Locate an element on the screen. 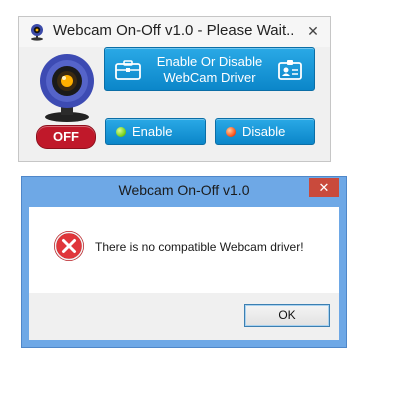 This screenshot has height=394, width=395. driver-button-label-line2: WebCam Driver is located at coordinates (209, 77).